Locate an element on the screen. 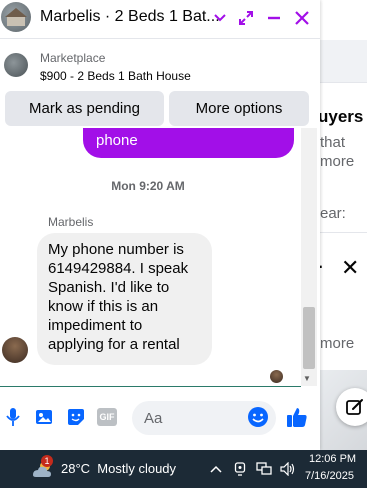 Image resolution: width=367 pixels, height=488 pixels. seen-indicator-avatar is located at coordinates (276, 376).